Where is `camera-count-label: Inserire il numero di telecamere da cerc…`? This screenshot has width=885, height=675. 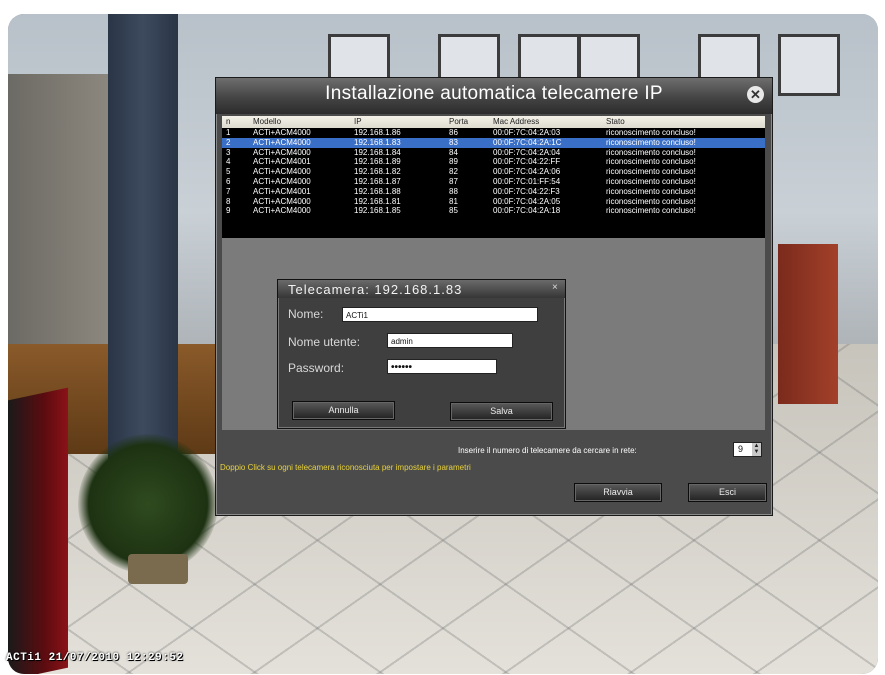
camera-count-label: Inserire il numero di telecamere da cerc… is located at coordinates (547, 450).